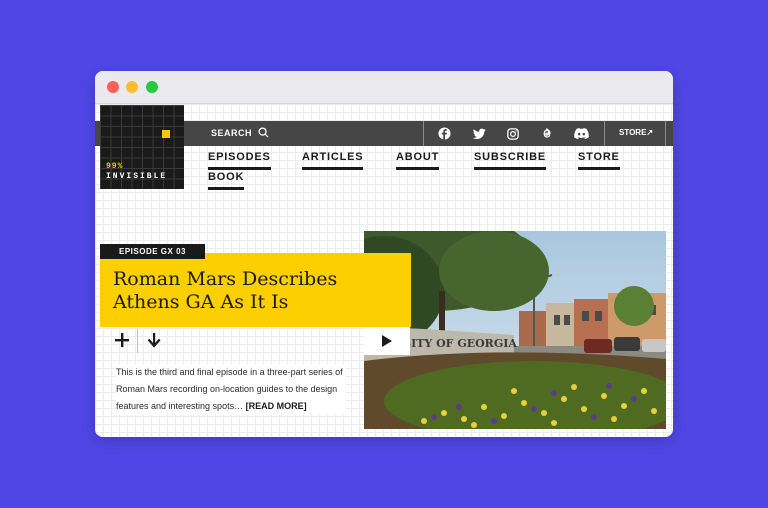  What do you see at coordinates (510, 160) in the screenshot?
I see `nav-subscribe: SUBSCRIBE` at bounding box center [510, 160].